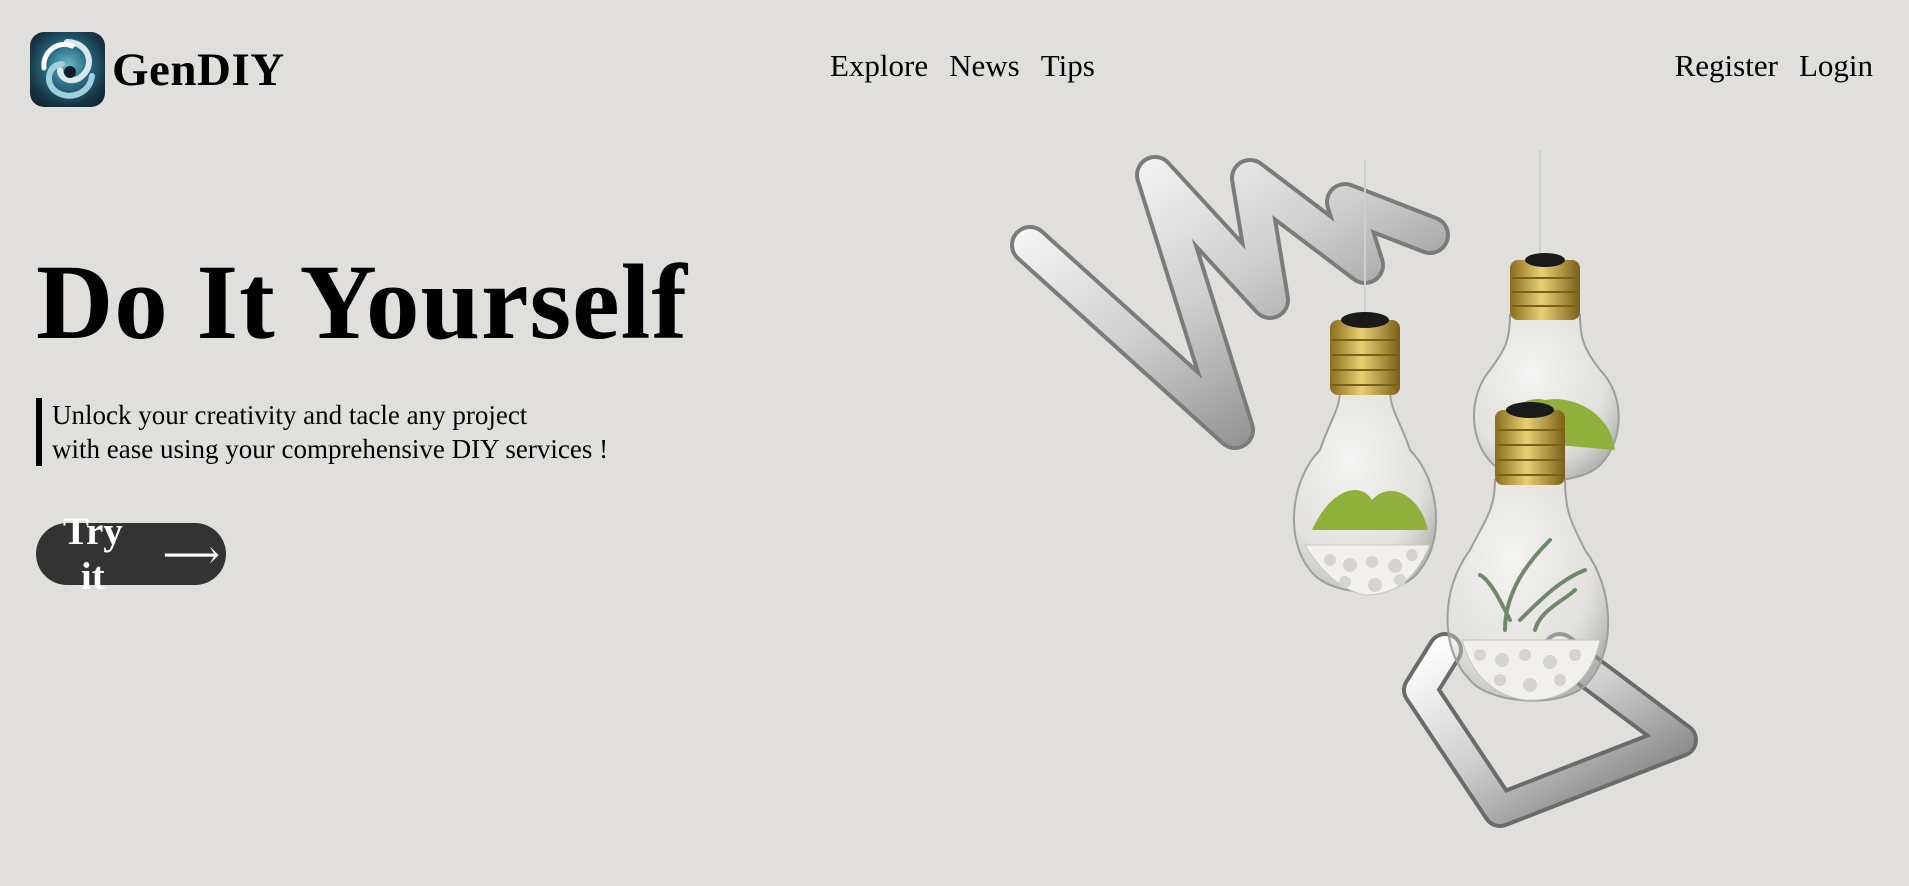 The height and width of the screenshot is (886, 1909). Describe the element at coordinates (67, 69) in the screenshot. I see `swirl-logo-icon` at that location.